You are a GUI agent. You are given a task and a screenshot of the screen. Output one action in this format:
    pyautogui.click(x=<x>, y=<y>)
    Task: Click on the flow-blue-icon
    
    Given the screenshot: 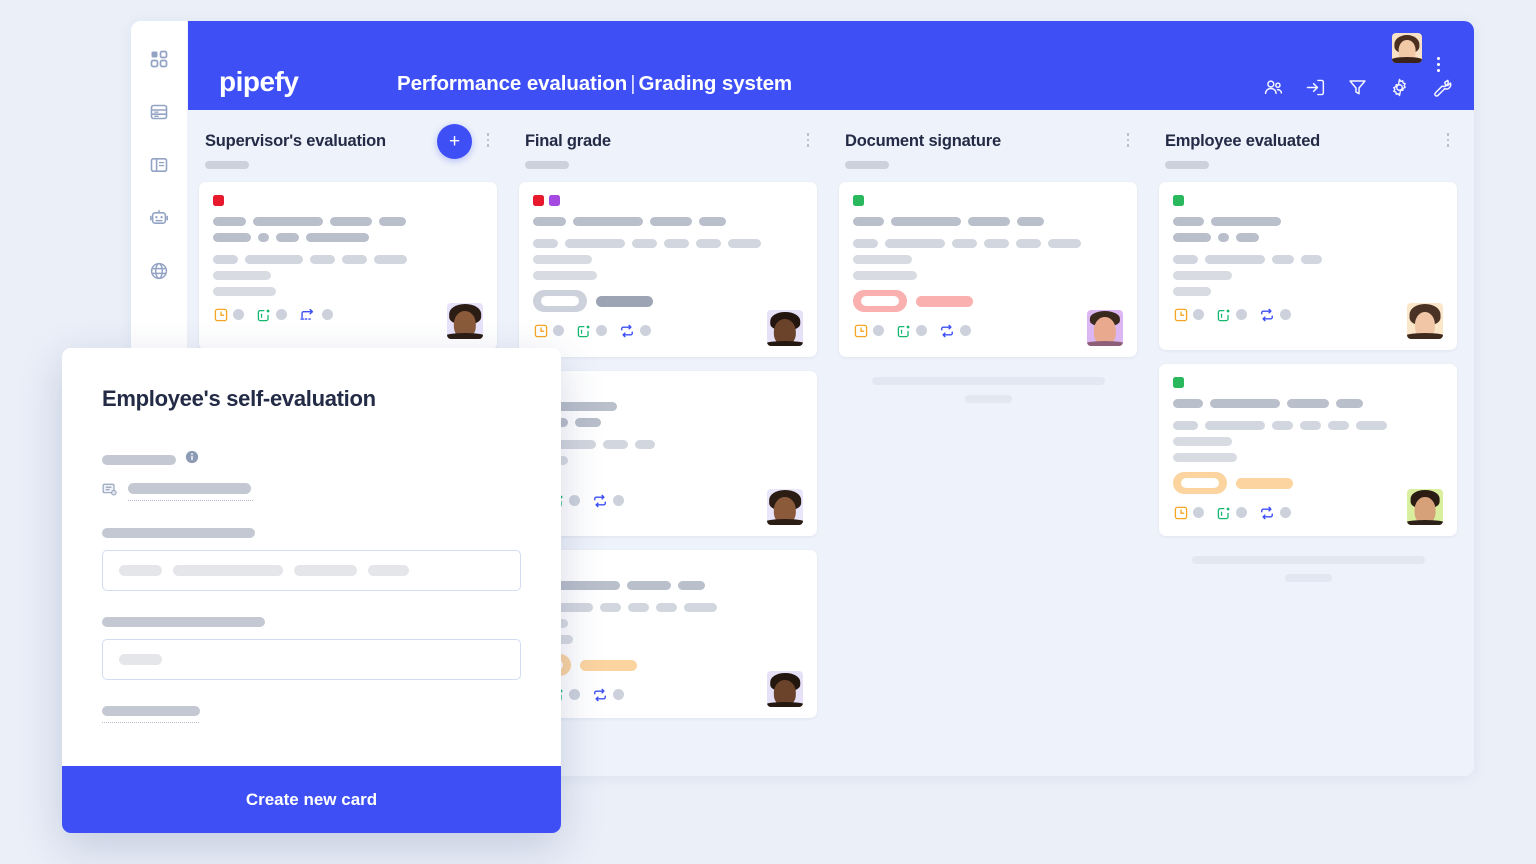 What is the action you would take?
    pyautogui.click(x=308, y=314)
    